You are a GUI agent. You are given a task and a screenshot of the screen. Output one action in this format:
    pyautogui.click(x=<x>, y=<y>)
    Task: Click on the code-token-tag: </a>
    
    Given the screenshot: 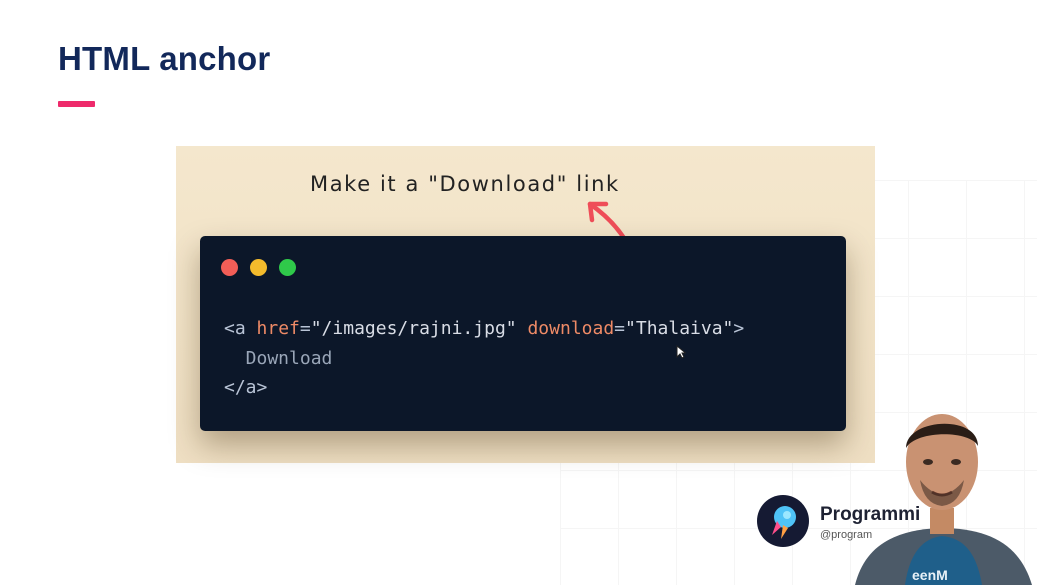 What is the action you would take?
    pyautogui.click(x=246, y=387)
    